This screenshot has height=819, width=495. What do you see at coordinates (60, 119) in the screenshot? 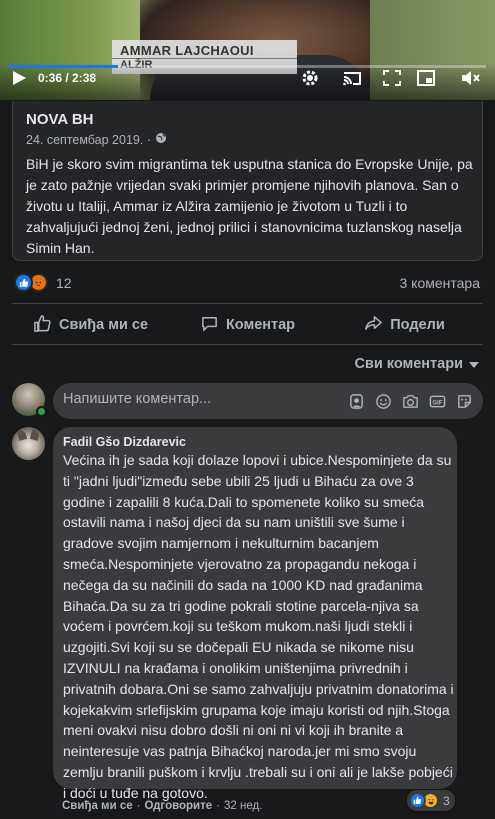
I see `post-source: NOVA BH` at bounding box center [60, 119].